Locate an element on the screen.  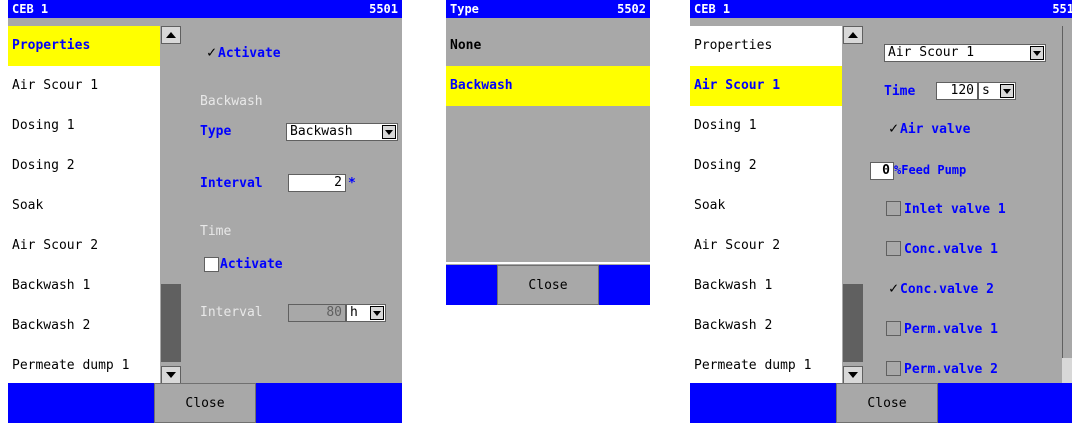
feed-pump-label: %Feed Pump is located at coordinates (930, 170).